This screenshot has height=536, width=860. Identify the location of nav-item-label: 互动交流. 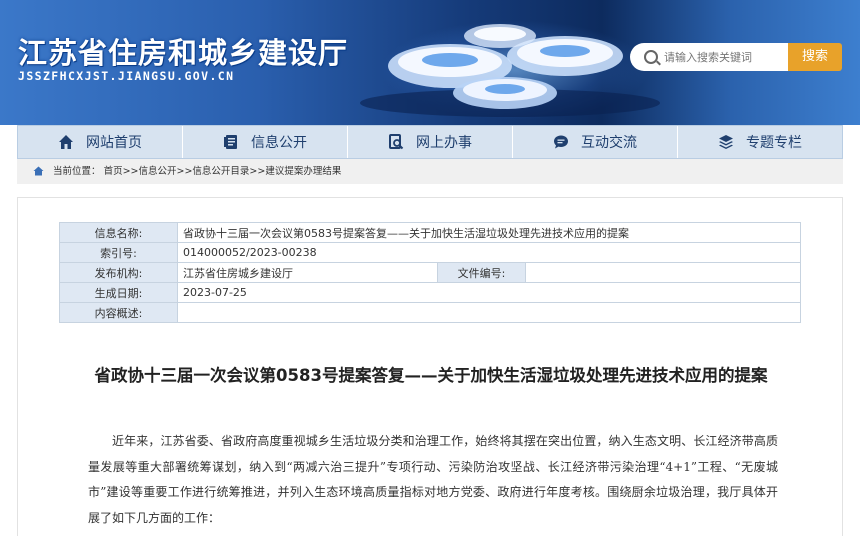
(609, 143).